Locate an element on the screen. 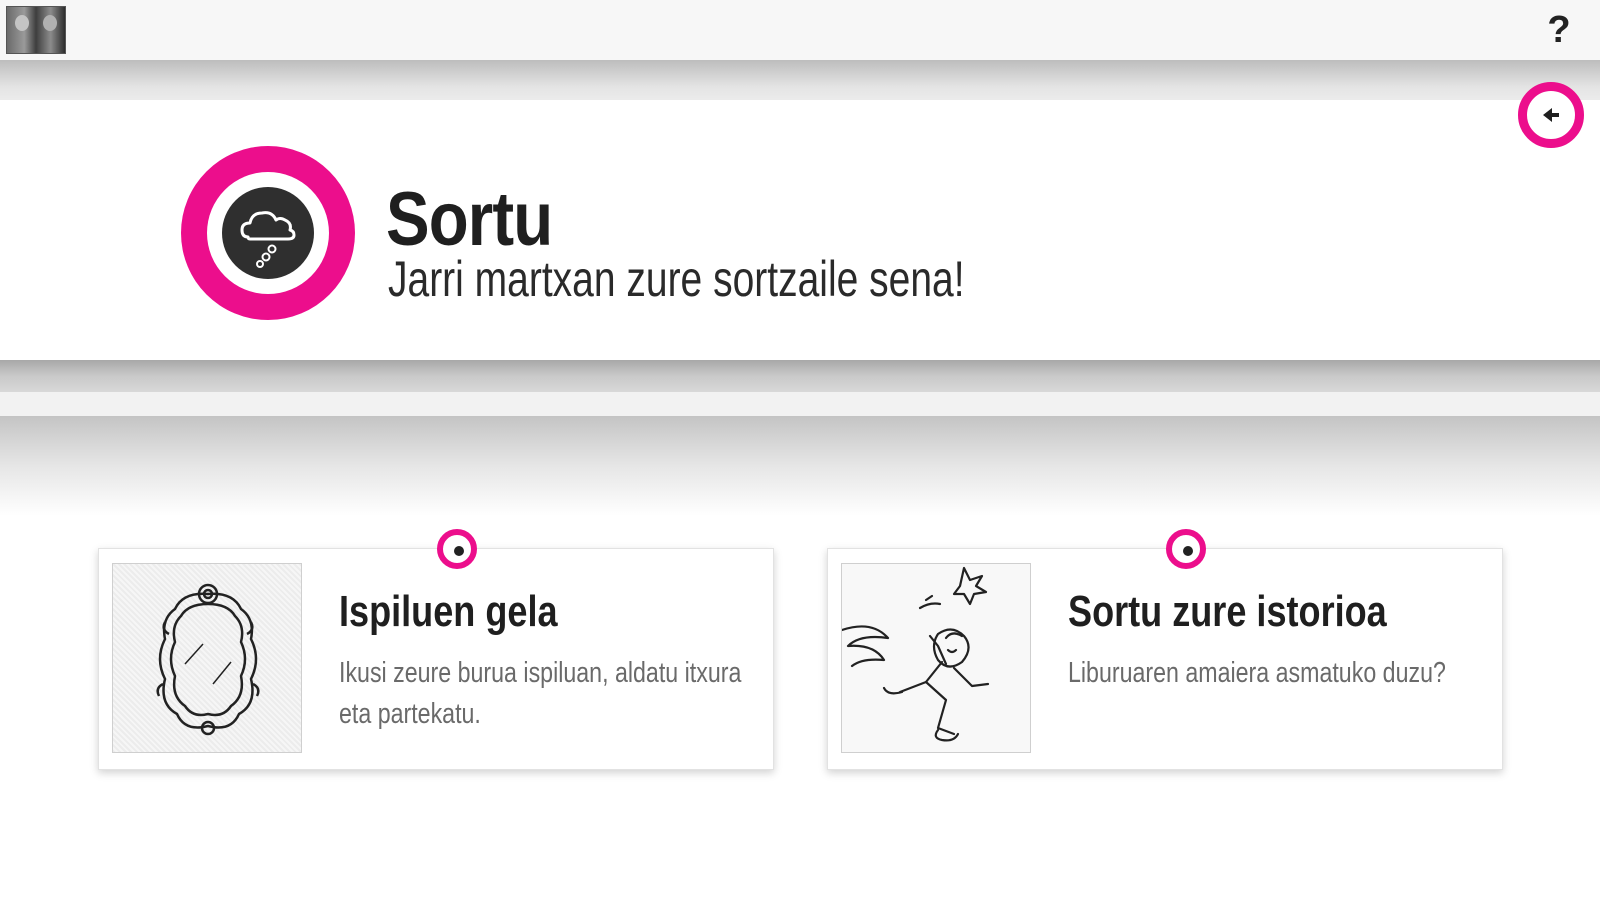 The image size is (1600, 900). section-logo is located at coordinates (268, 233).